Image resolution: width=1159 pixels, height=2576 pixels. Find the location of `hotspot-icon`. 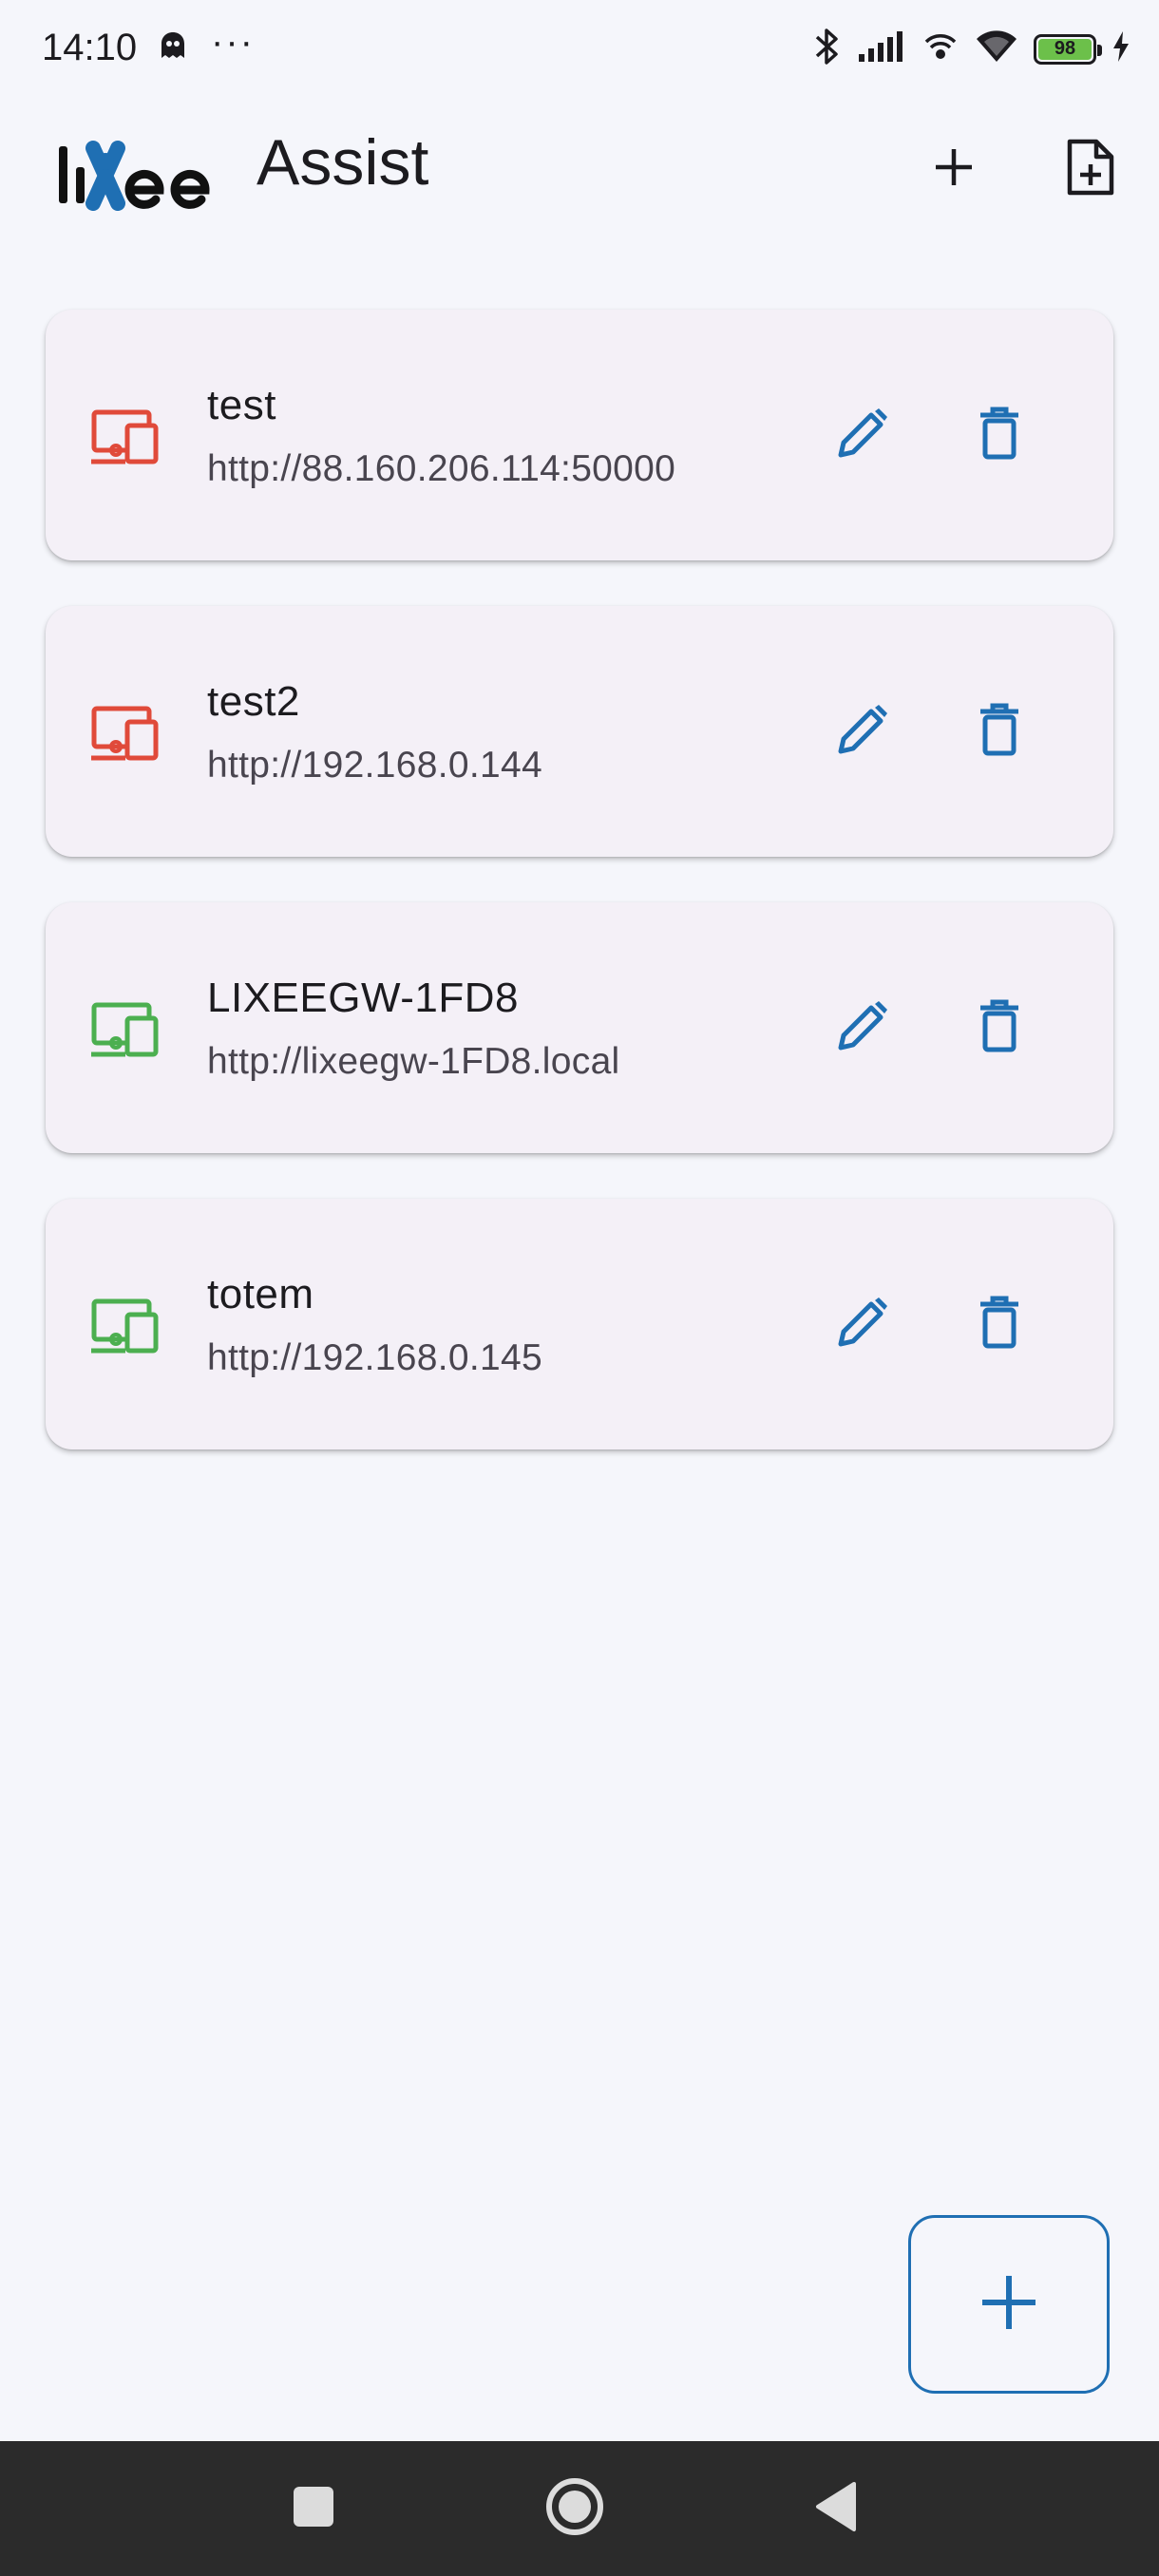

hotspot-icon is located at coordinates (941, 49).